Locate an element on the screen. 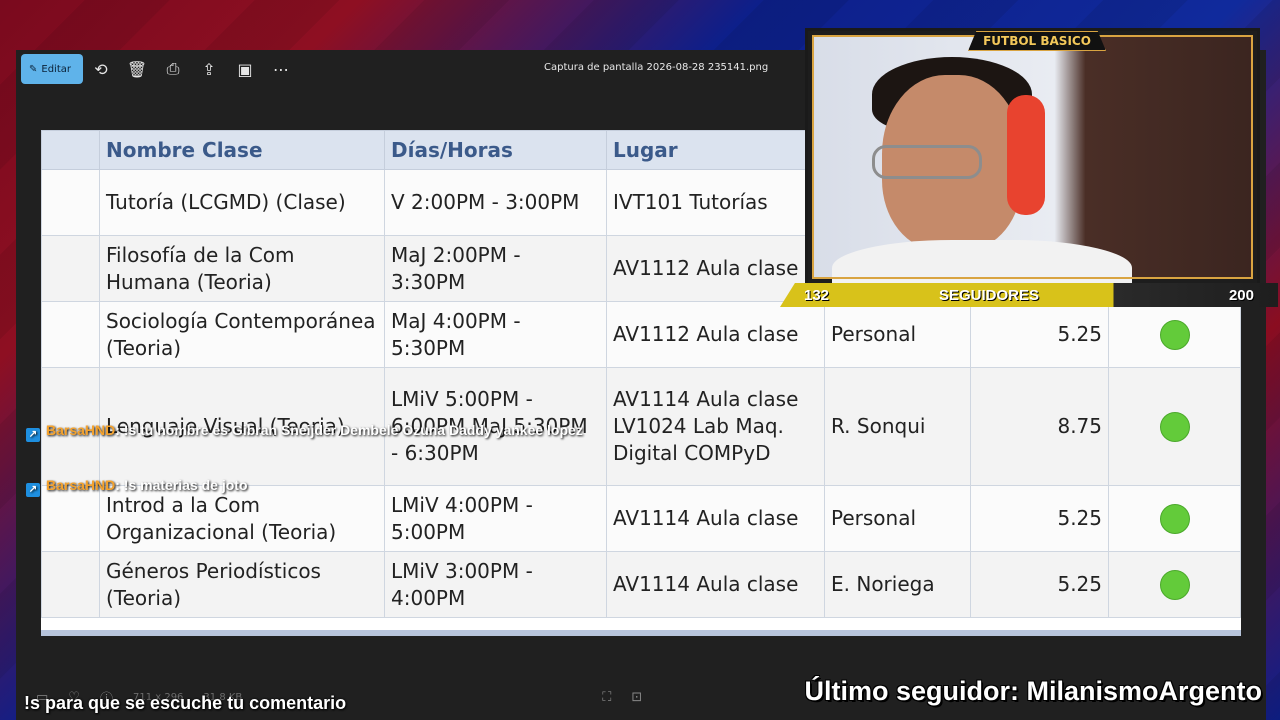  print-icon: ⎙ is located at coordinates (173, 68).